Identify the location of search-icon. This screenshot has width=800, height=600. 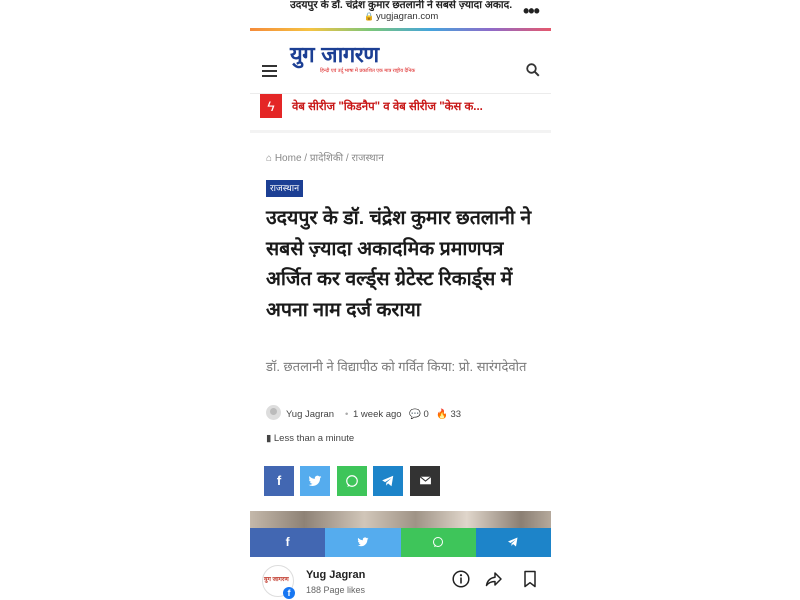
(533, 70).